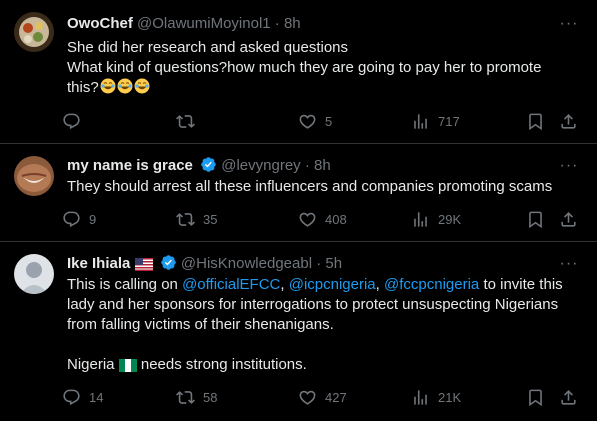 The height and width of the screenshot is (421, 597). What do you see at coordinates (196, 397) in the screenshot?
I see `retweet-button: 58` at bounding box center [196, 397].